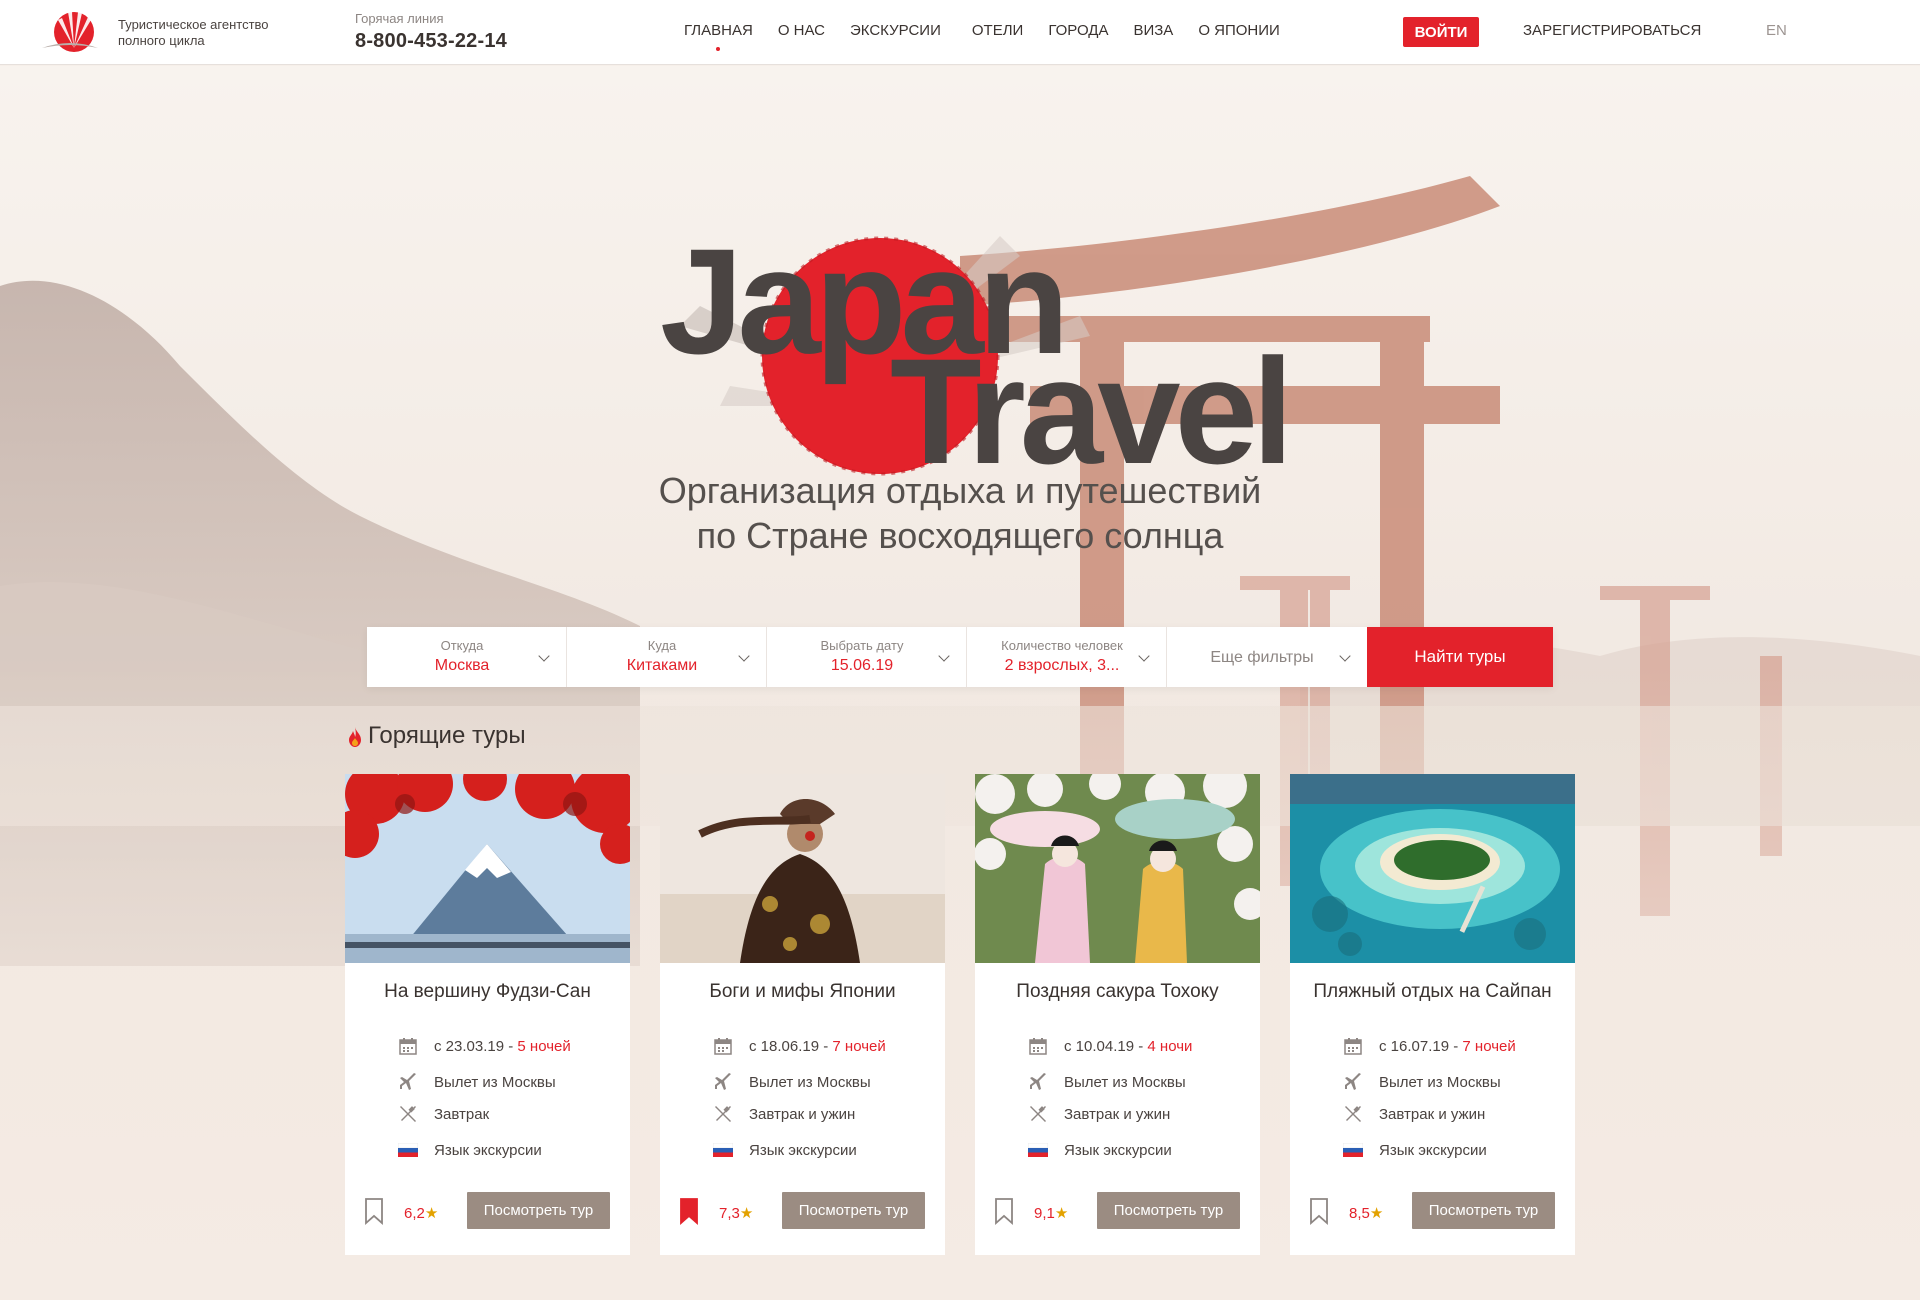  I want to click on tour-rating: 6,2★, so click(421, 1213).